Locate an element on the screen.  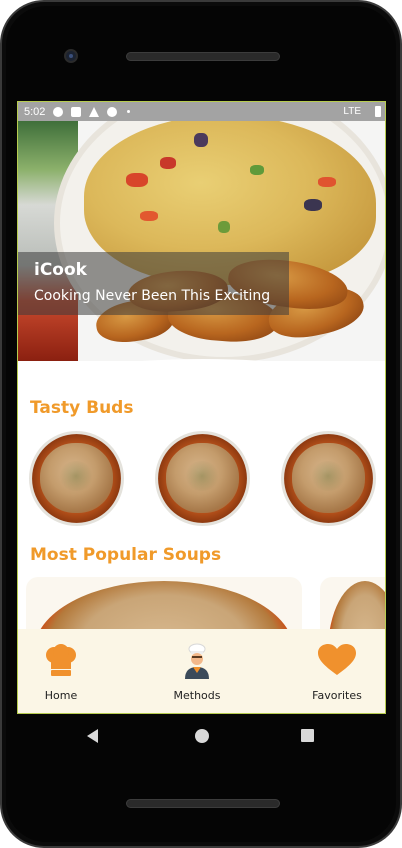
hero-title: iCook is located at coordinates (60, 270).